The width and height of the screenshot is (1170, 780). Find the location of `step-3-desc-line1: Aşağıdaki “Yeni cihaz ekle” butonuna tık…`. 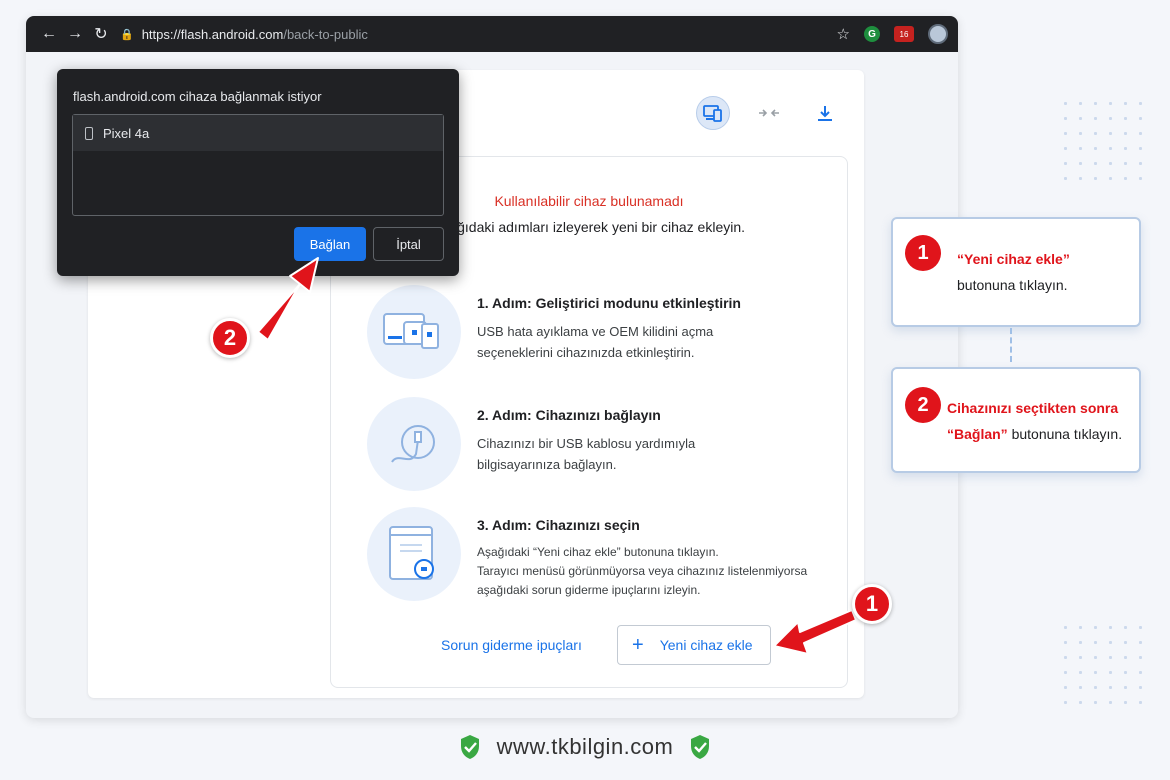

step-3-desc-line1: Aşağıdaki “Yeni cihaz ekle” butonuna tık… is located at coordinates (598, 552).